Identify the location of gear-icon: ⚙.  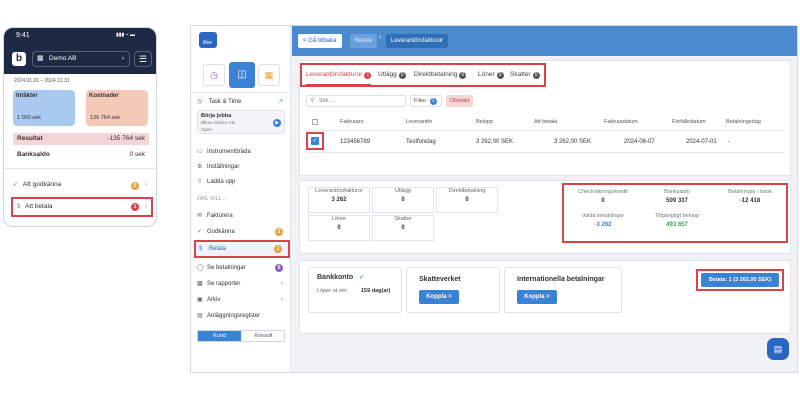
(200, 167).